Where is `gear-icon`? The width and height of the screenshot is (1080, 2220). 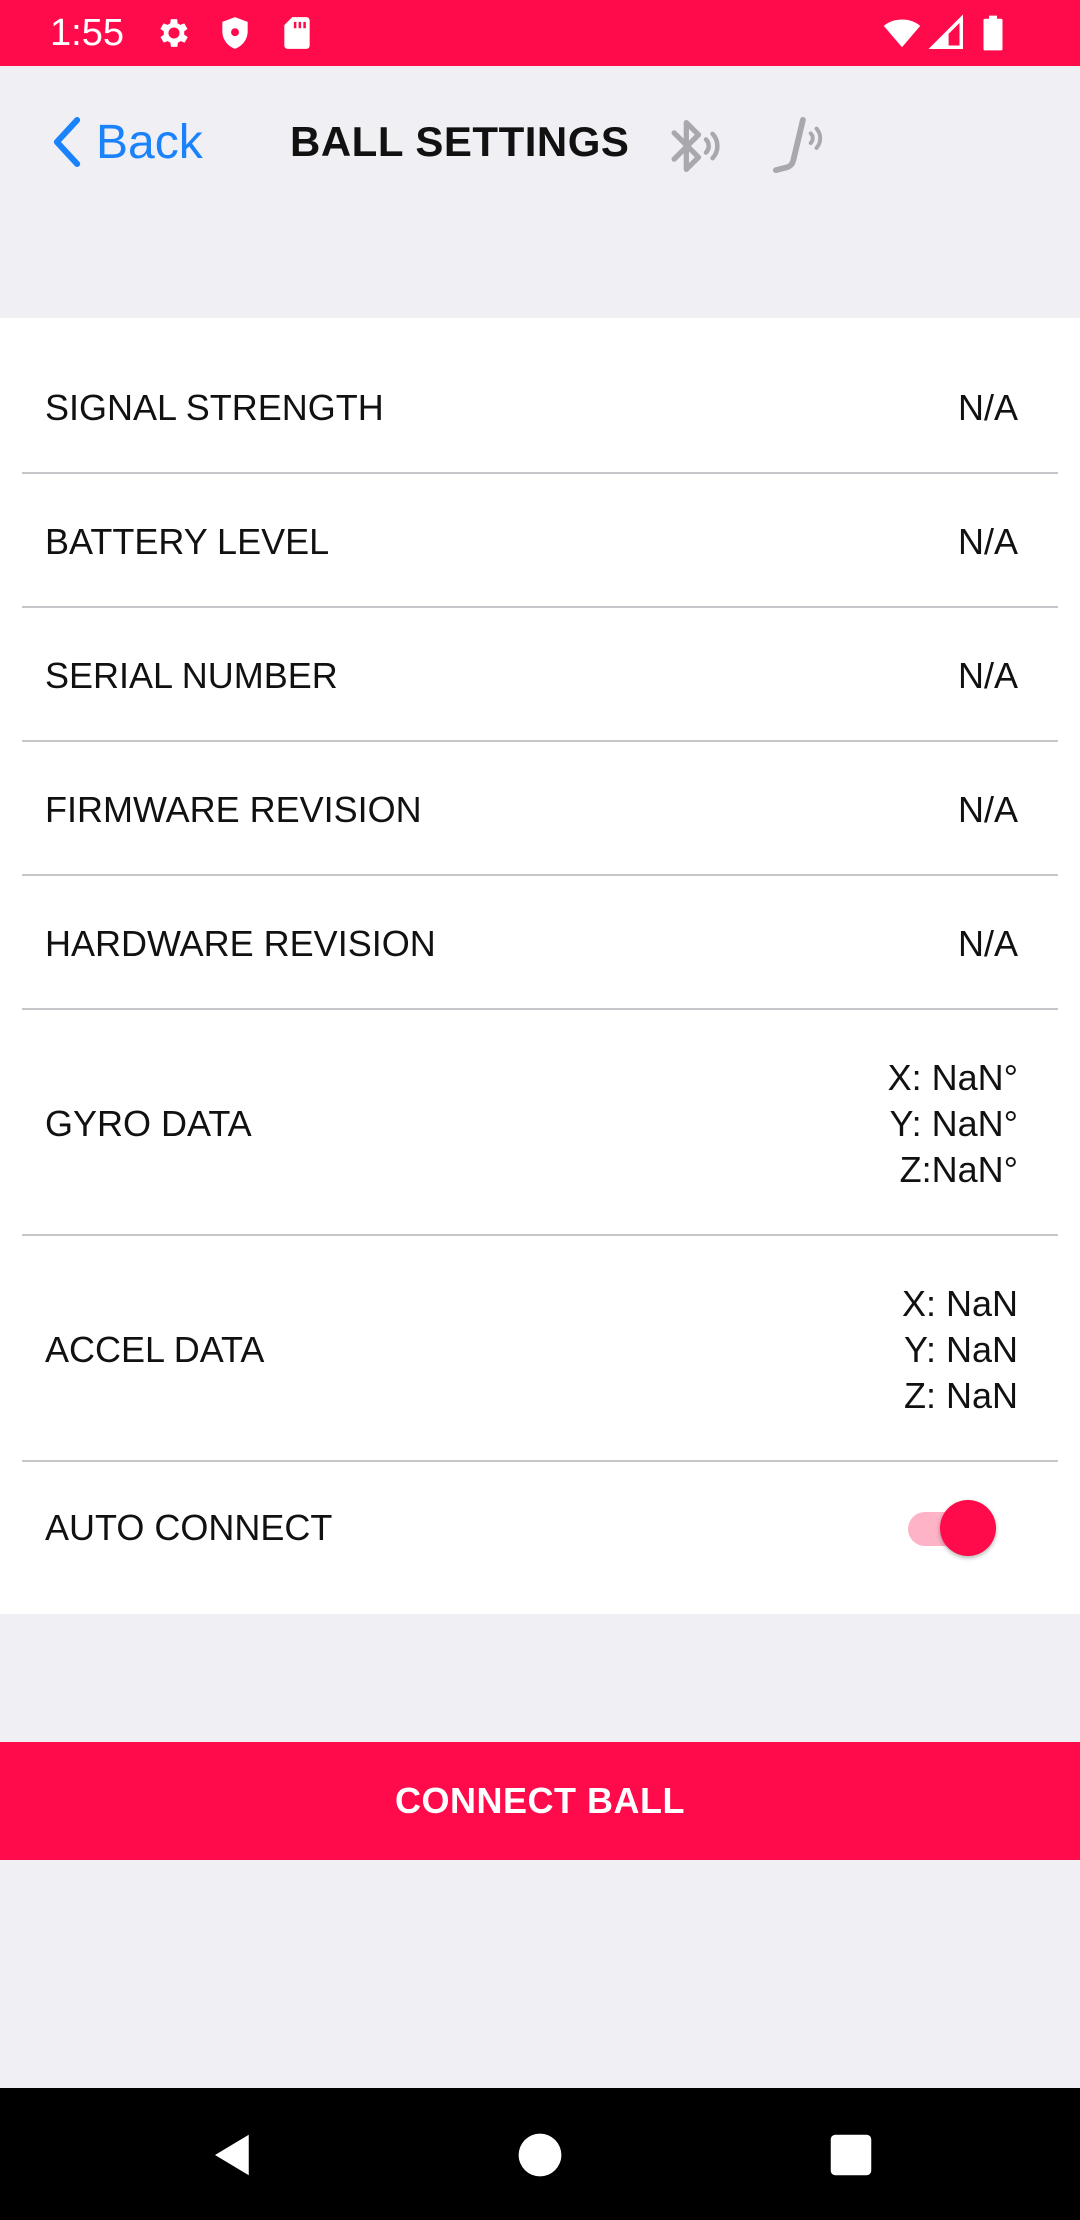 gear-icon is located at coordinates (174, 33).